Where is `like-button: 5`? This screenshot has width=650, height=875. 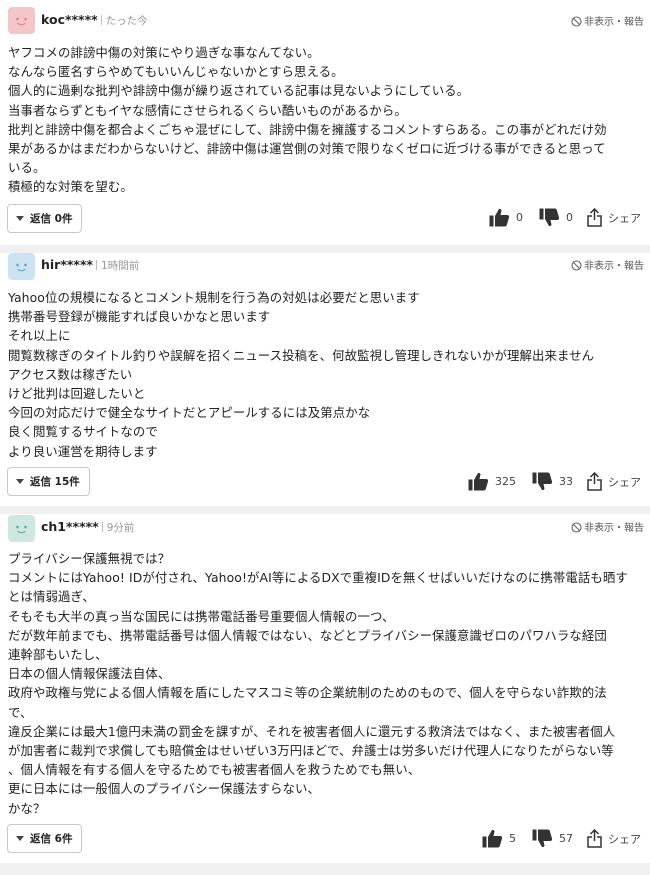 like-button: 5 is located at coordinates (499, 838).